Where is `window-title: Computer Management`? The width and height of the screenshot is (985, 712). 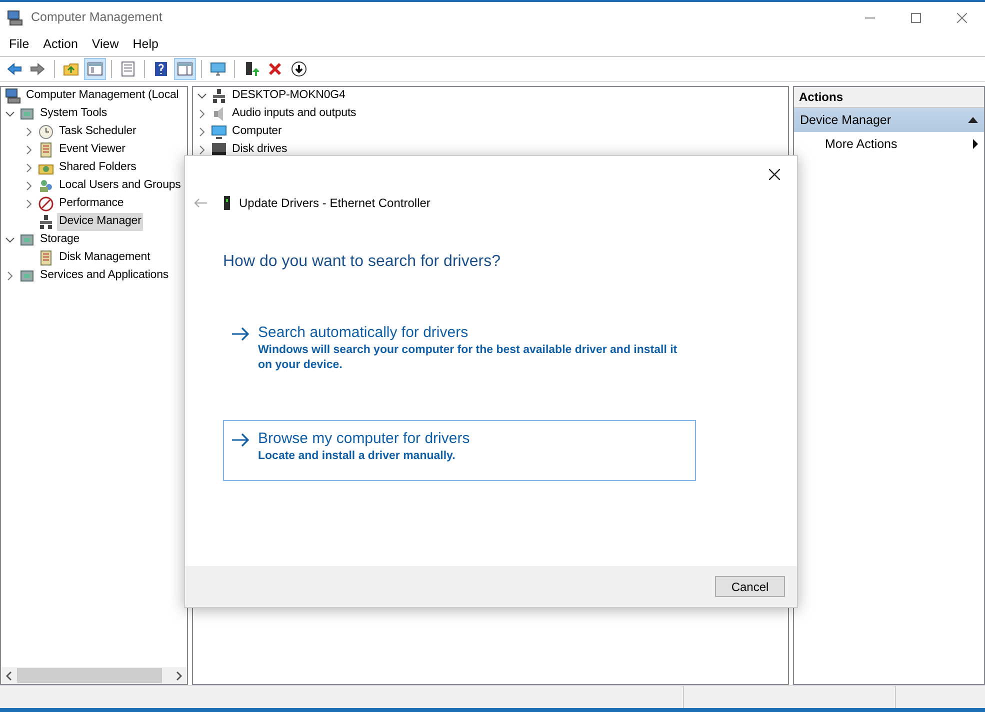 window-title: Computer Management is located at coordinates (97, 17).